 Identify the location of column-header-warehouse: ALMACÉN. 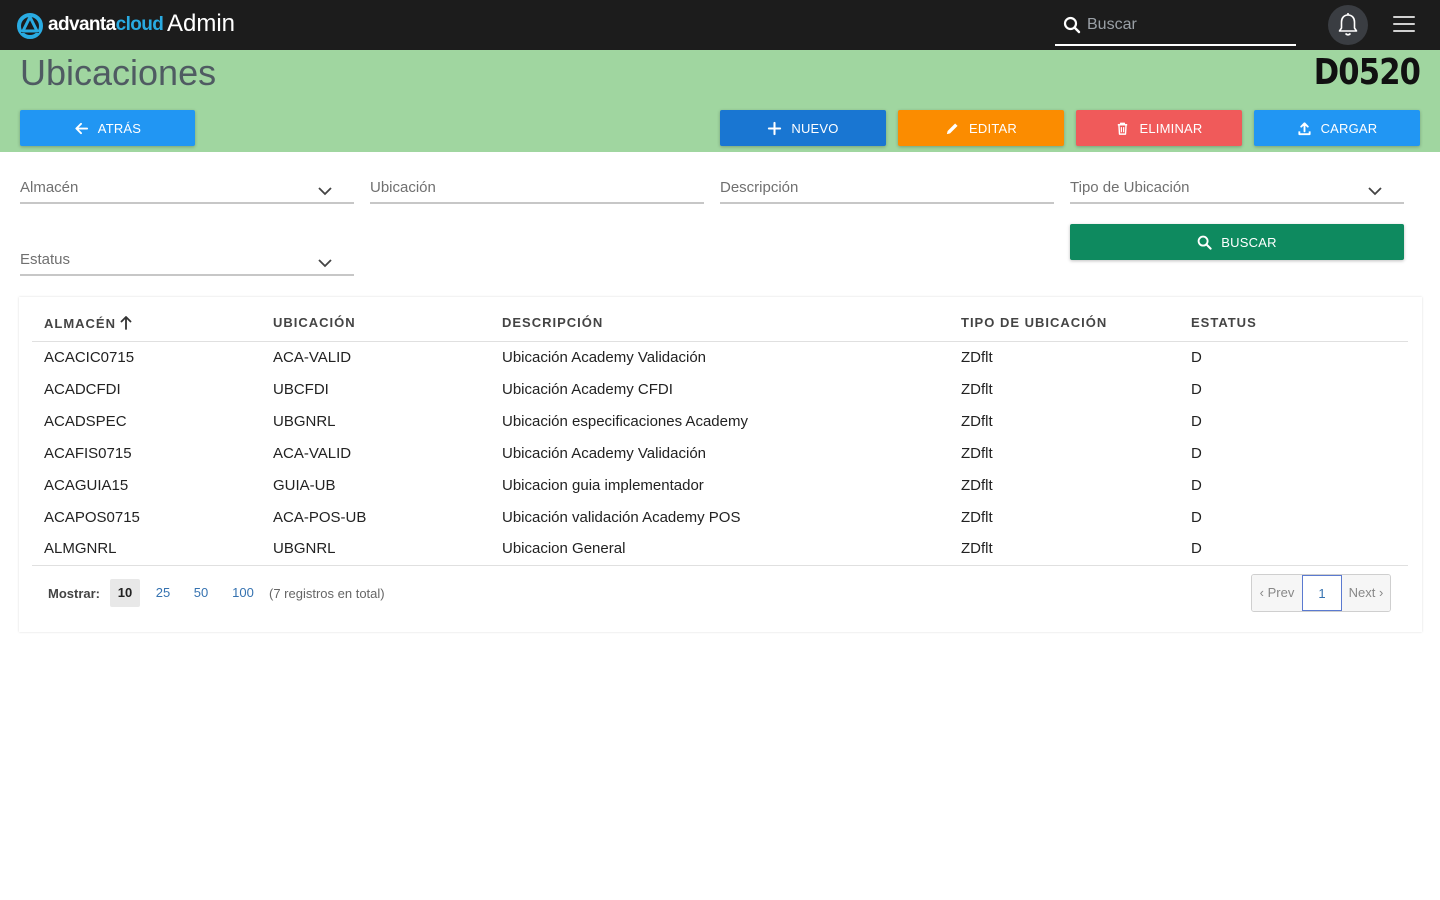
(146, 323).